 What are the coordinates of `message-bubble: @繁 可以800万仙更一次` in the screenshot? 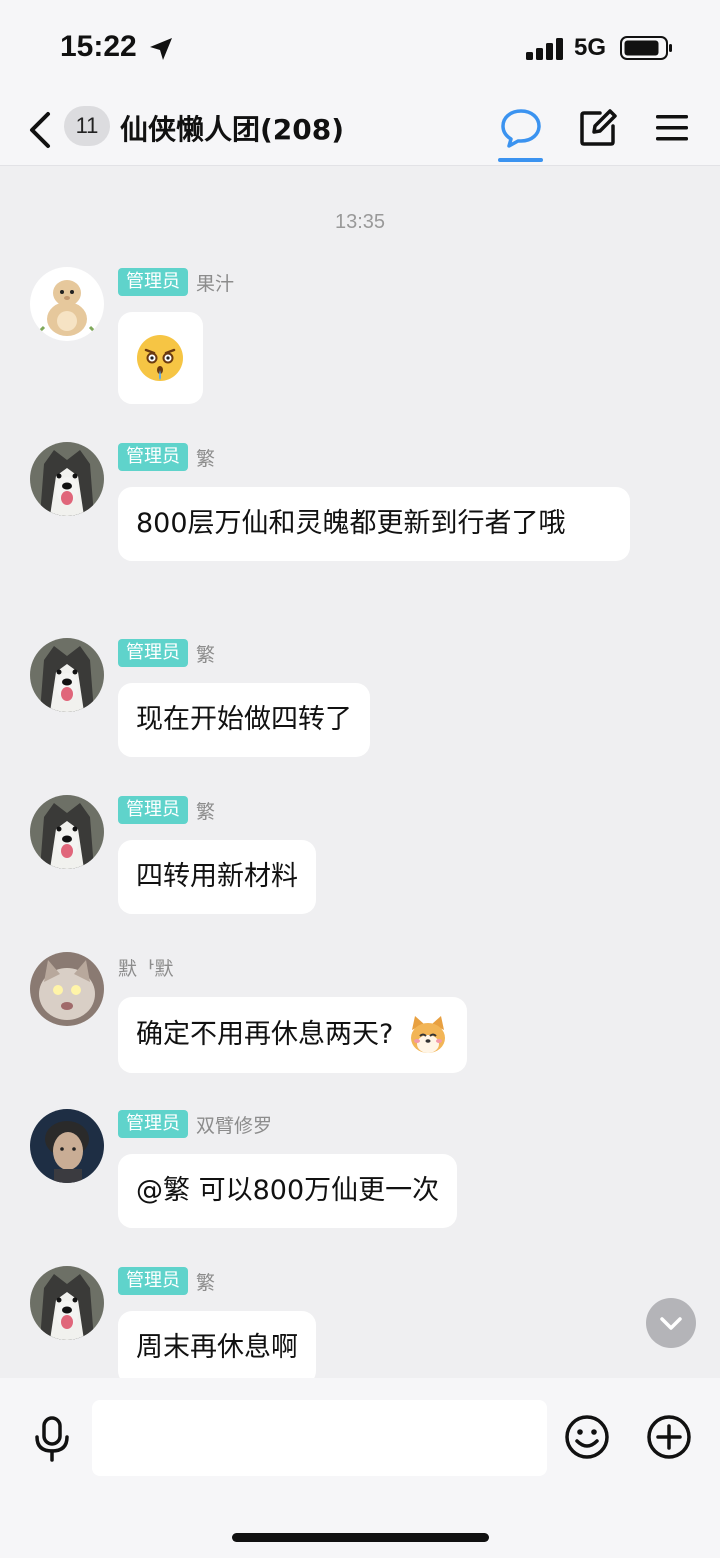 It's located at (288, 1191).